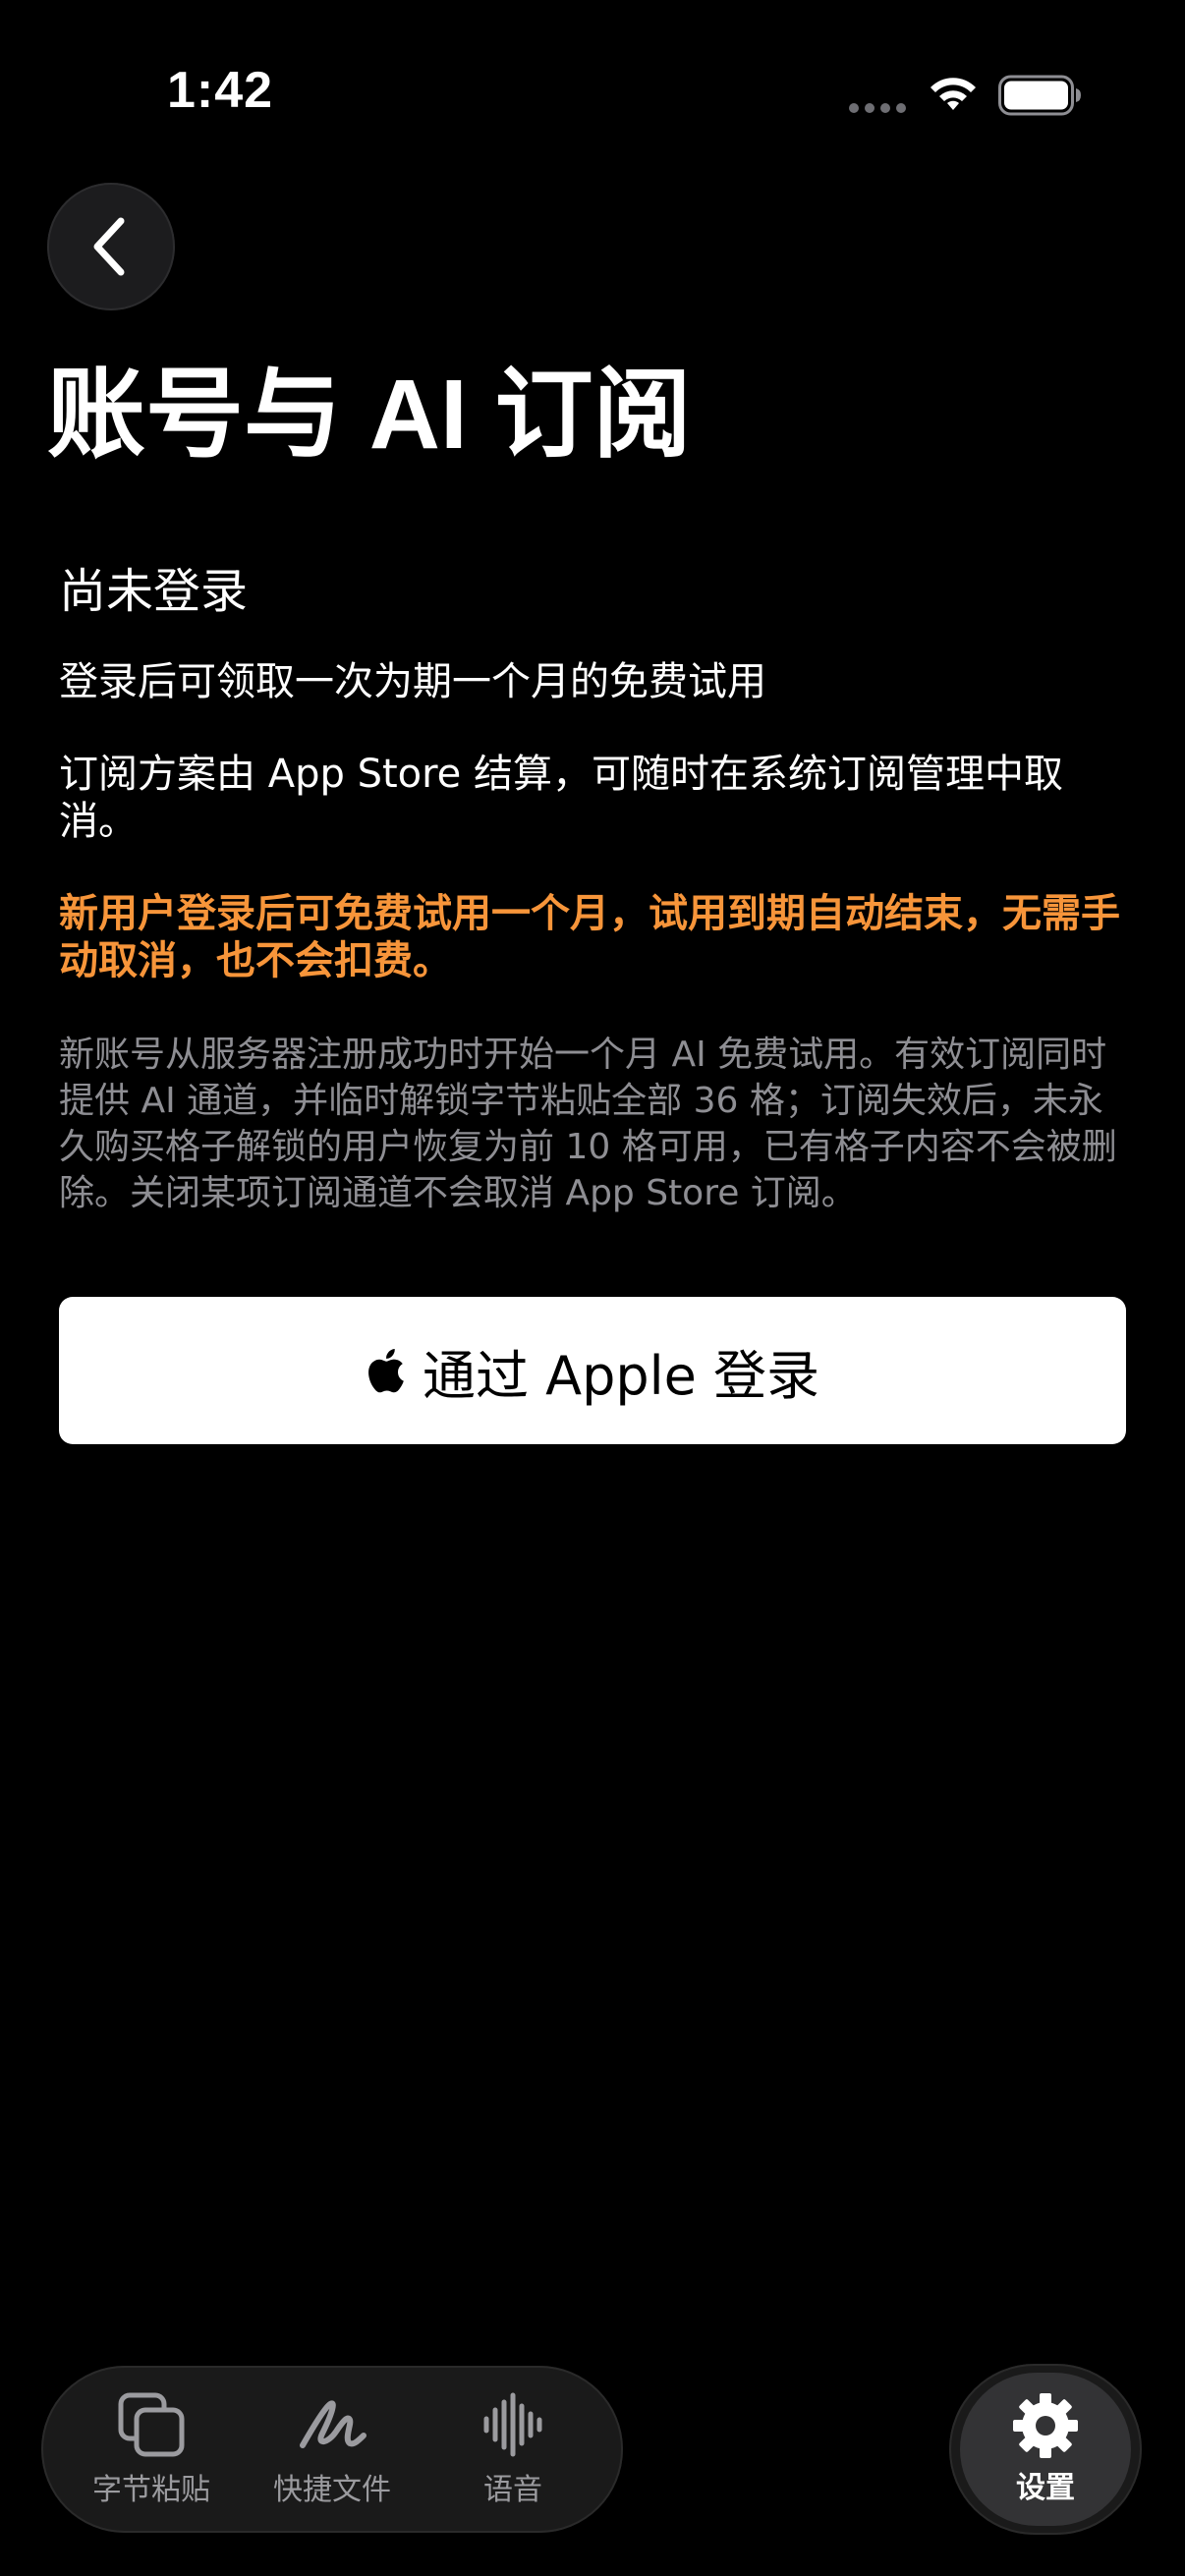 The image size is (1185, 2576). I want to click on status-time: 1:42, so click(221, 90).